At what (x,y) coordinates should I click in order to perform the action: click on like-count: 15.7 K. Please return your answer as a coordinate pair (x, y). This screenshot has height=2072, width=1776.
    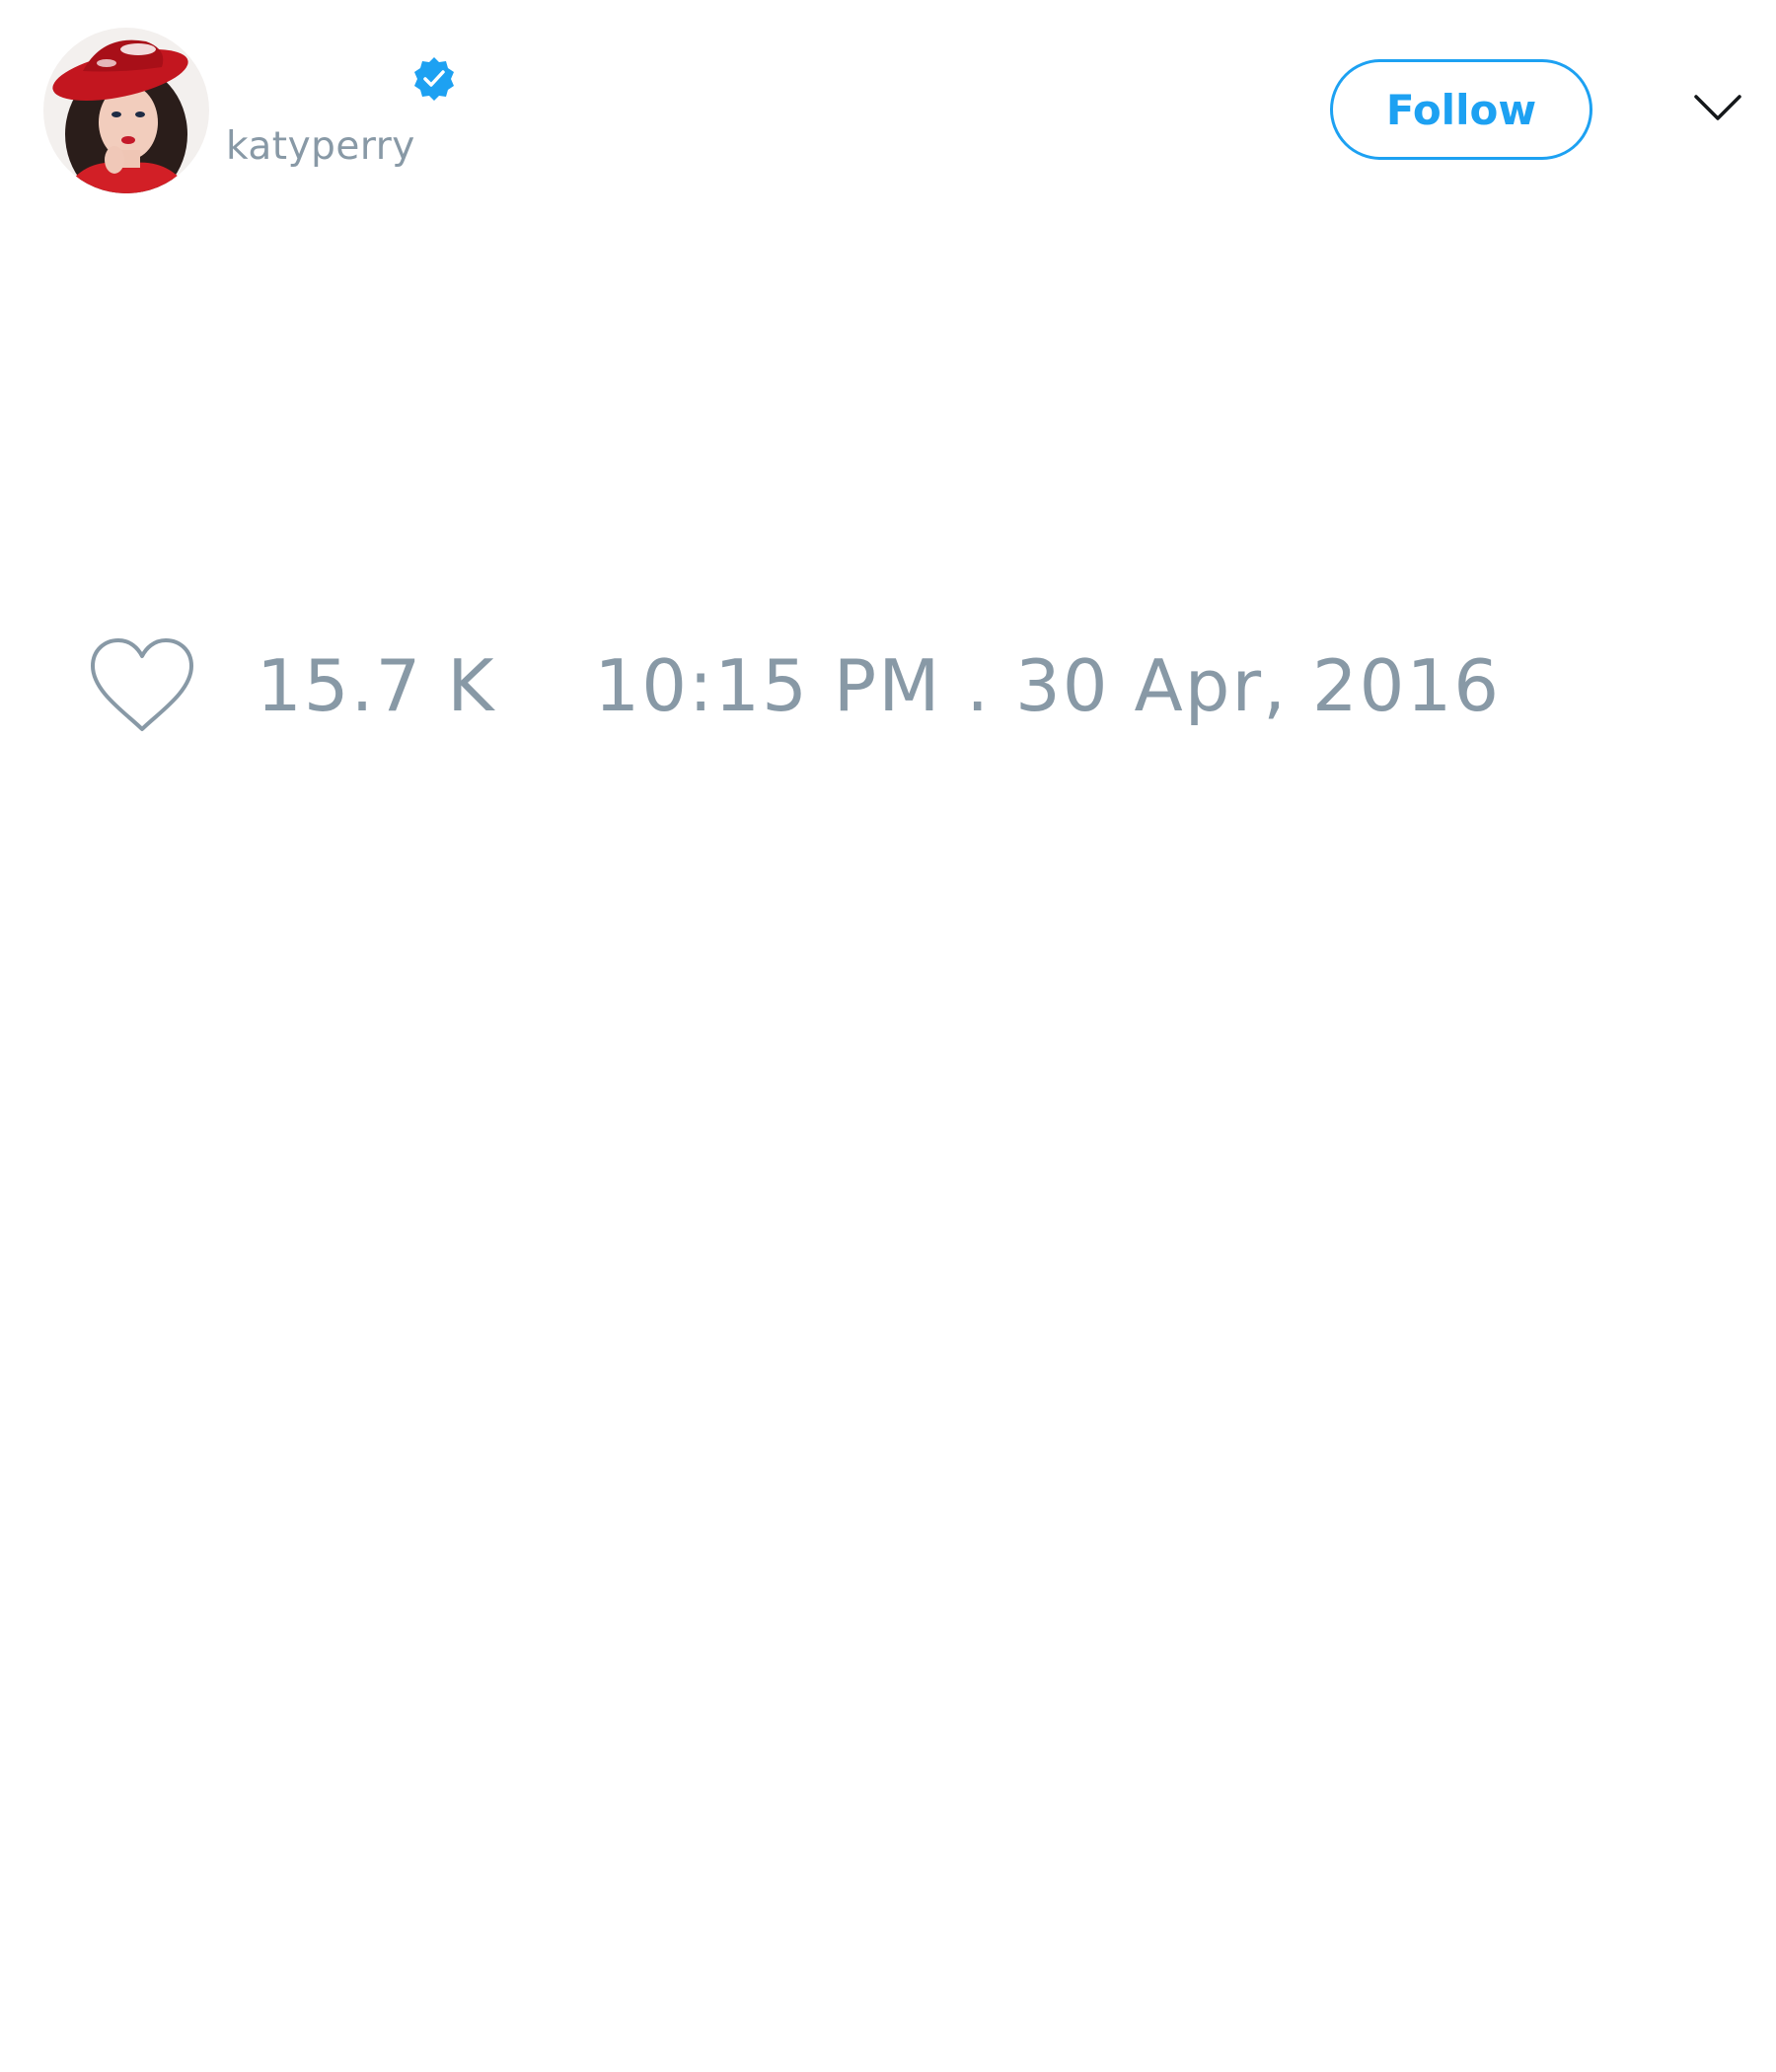
    Looking at the image, I should click on (377, 685).